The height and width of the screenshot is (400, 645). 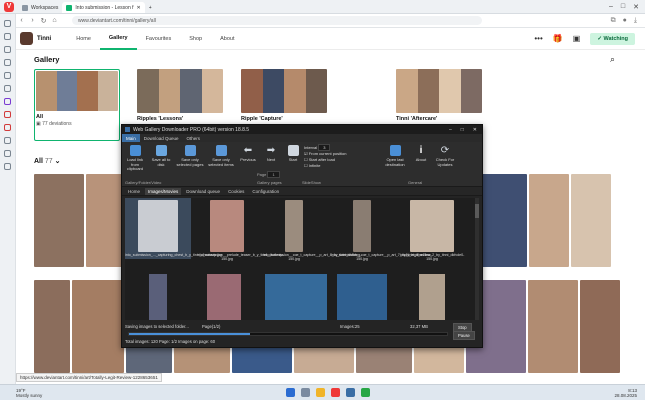 What do you see at coordinates (625, 21) in the screenshot?
I see `profile-icon: ●` at bounding box center [625, 21].